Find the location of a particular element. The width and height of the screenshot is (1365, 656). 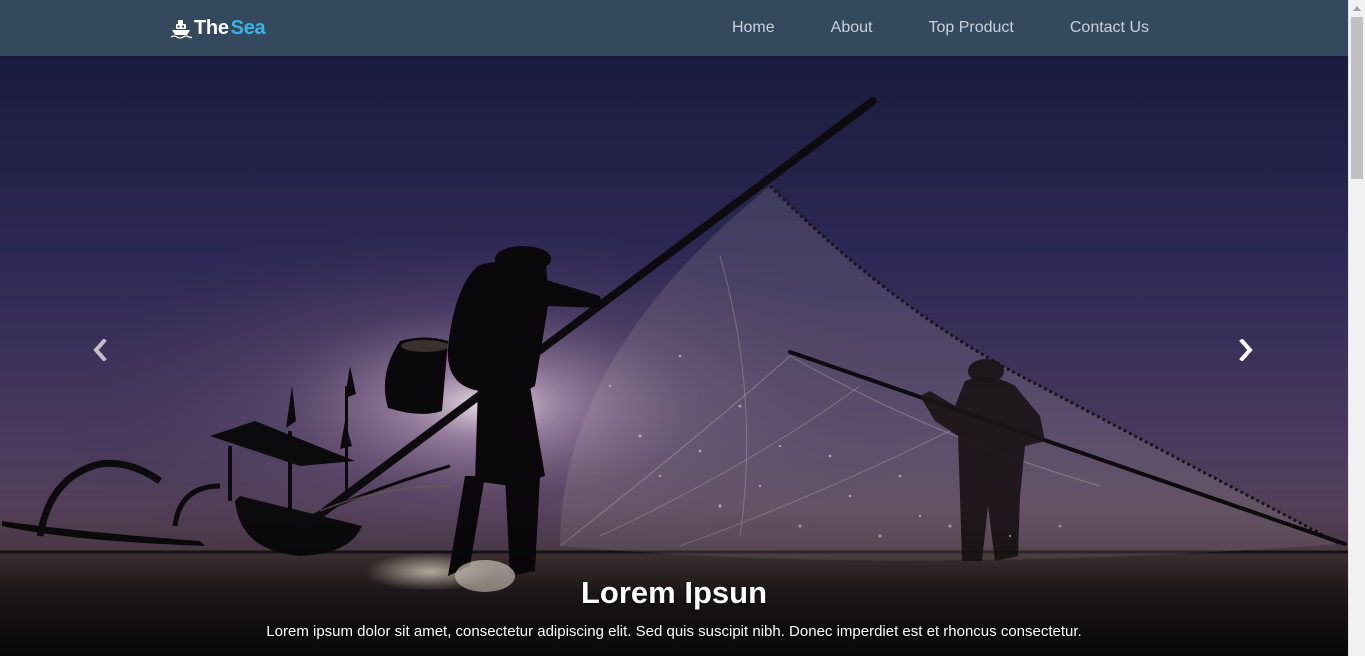

chevron-left-icon is located at coordinates (100, 350).